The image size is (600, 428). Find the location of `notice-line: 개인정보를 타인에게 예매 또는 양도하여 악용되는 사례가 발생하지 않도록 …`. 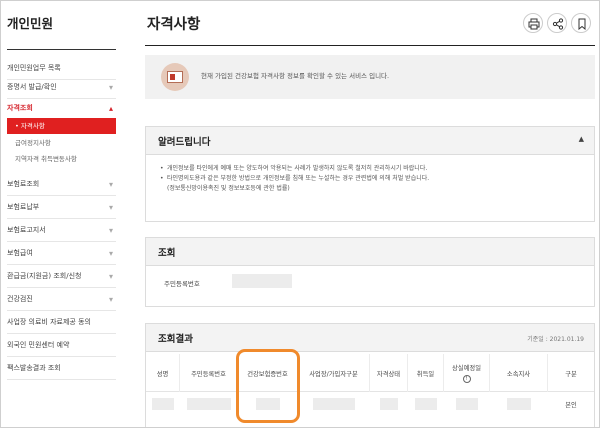

notice-line: 개인정보를 타인에게 예매 또는 양도하여 악용되는 사례가 발생하지 않도록 … is located at coordinates (371, 169).